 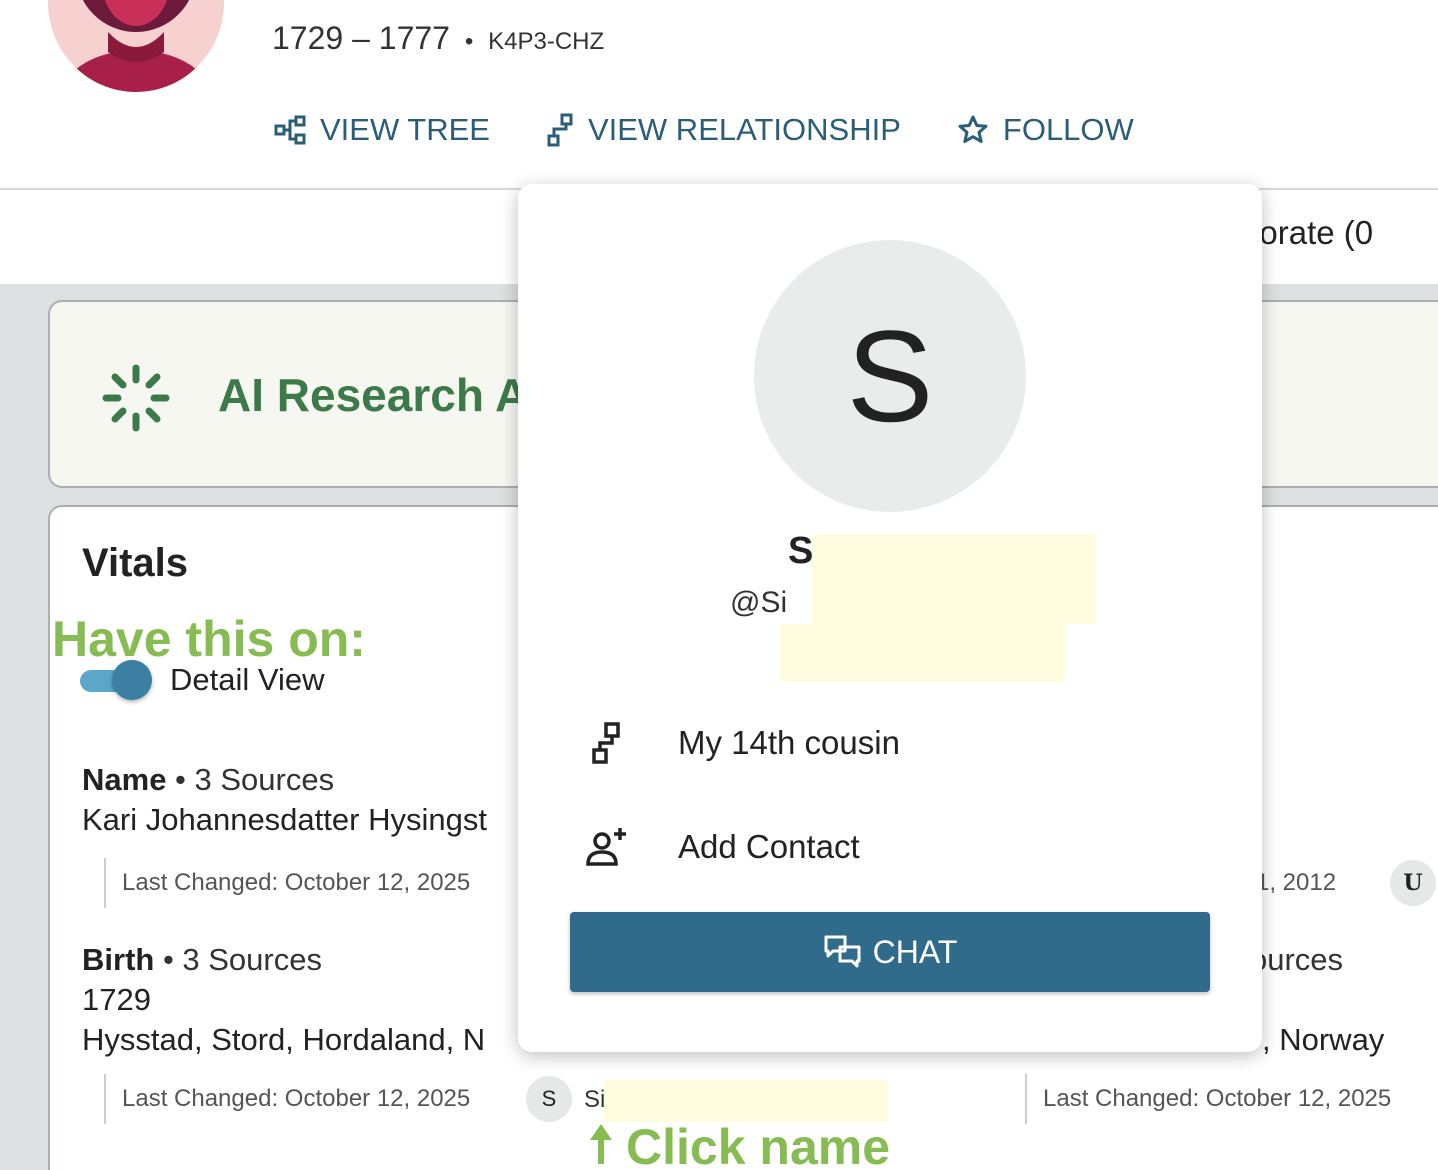 I want to click on contributor-avatar-s: S, so click(x=549, y=1099).